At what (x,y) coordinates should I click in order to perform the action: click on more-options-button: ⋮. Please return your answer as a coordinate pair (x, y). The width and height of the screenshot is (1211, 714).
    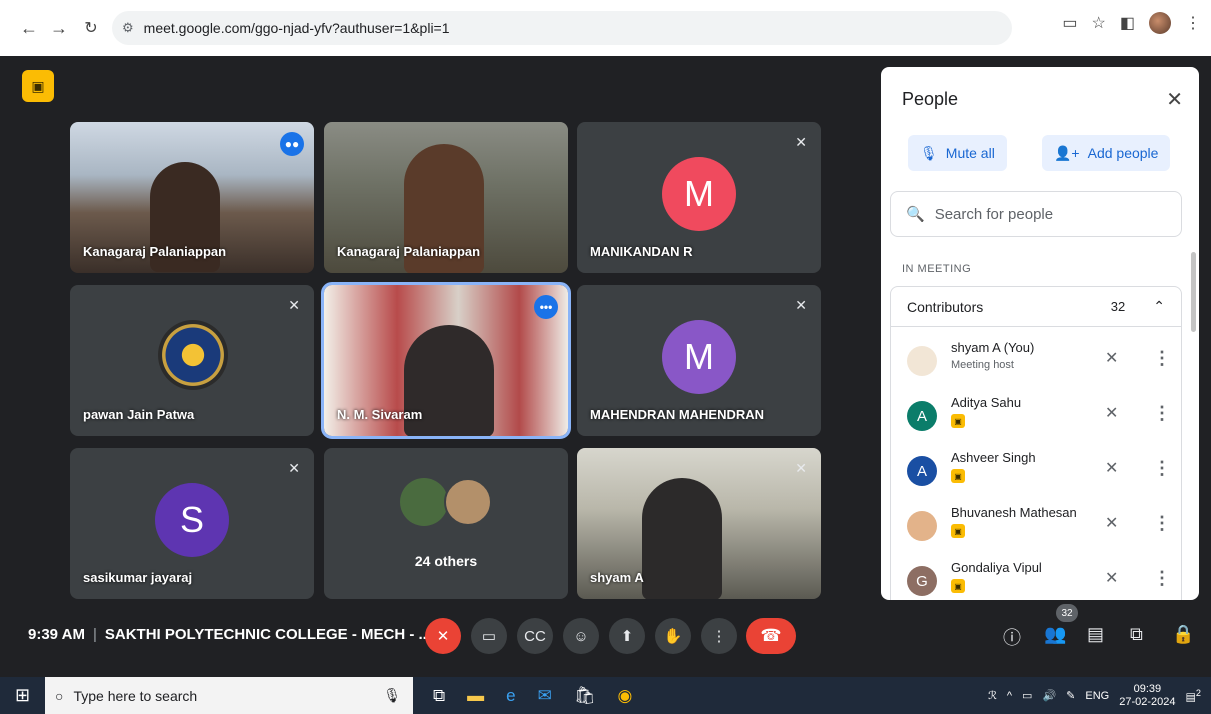
    Looking at the image, I should click on (719, 636).